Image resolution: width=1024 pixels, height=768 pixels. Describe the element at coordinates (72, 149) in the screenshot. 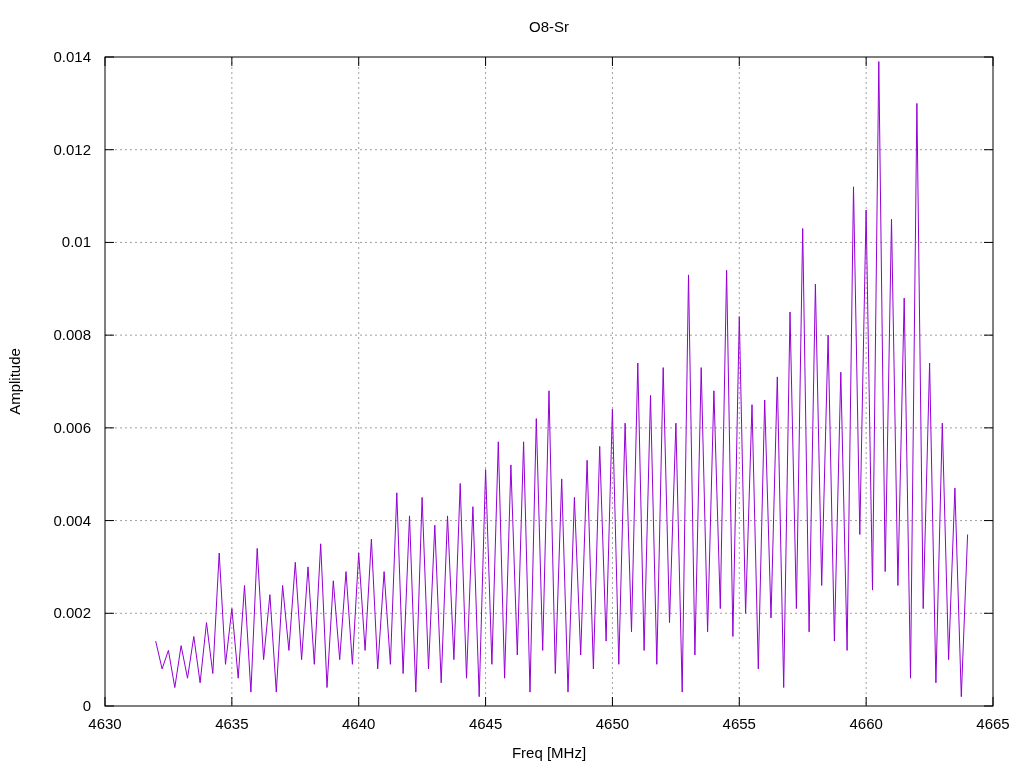

I see `y-tick-label: 0.012` at that location.